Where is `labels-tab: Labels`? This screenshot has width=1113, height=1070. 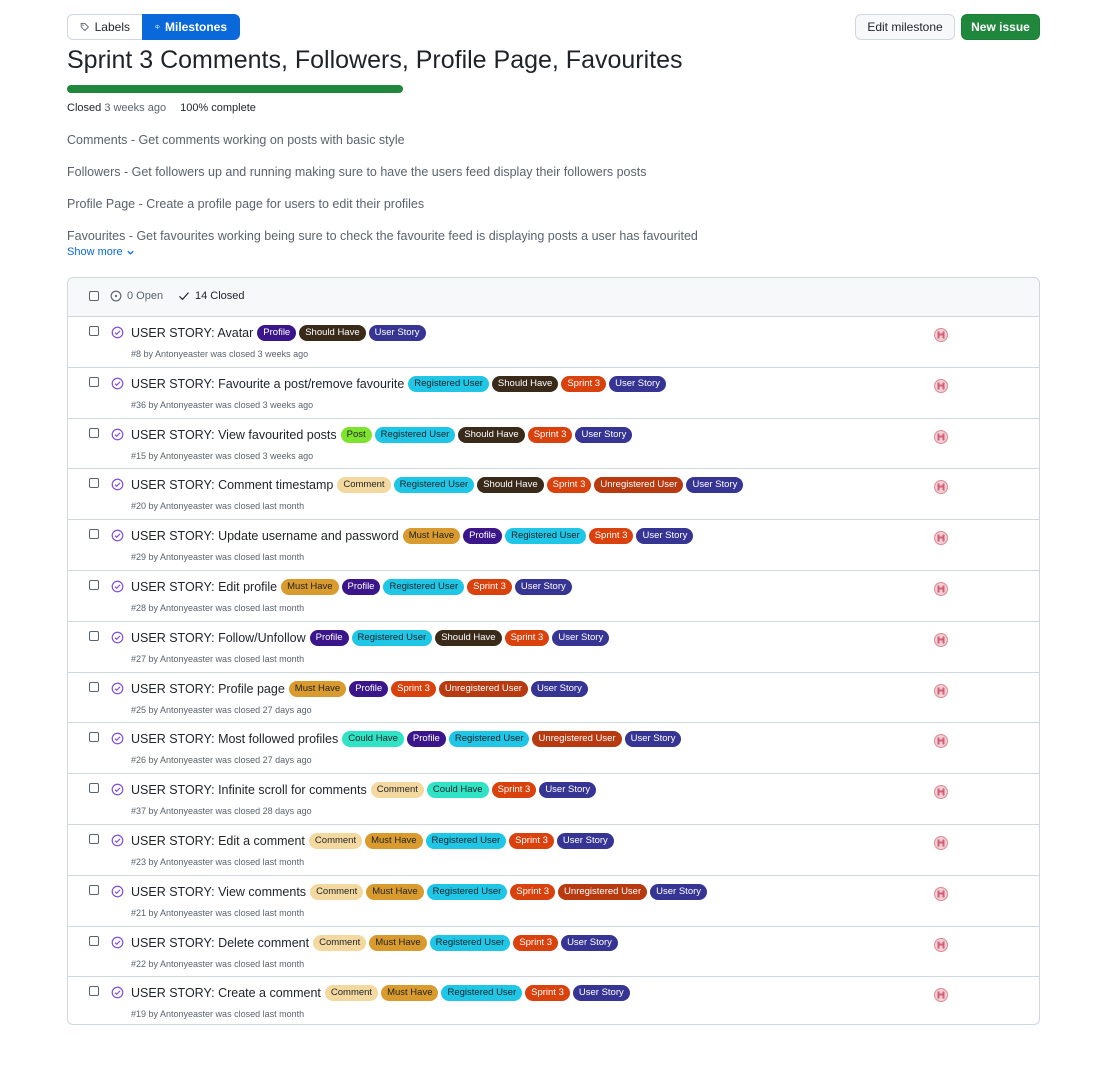 labels-tab: Labels is located at coordinates (104, 27).